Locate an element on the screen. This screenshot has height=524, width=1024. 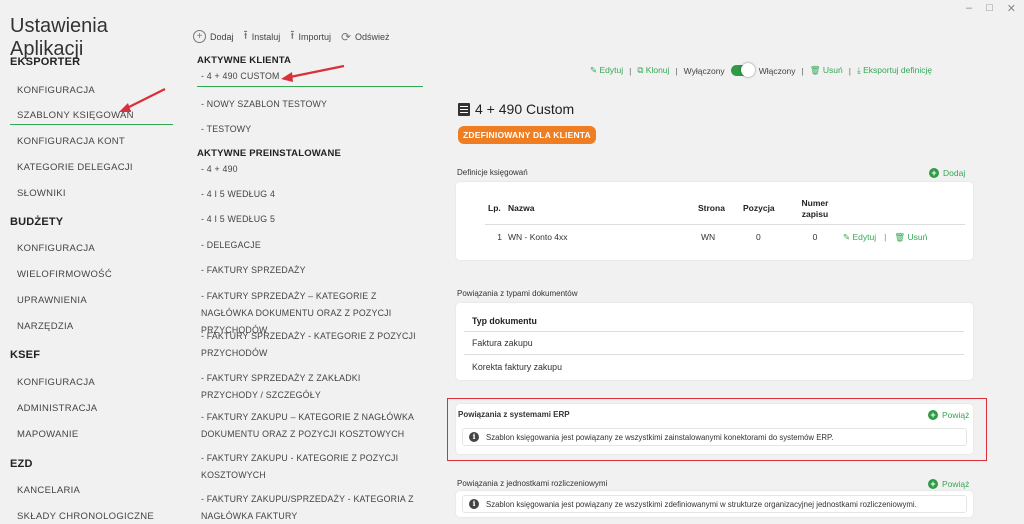
sidebar-item-konfiguracja-budzety: KONFIGURACJA is located at coordinates (56, 248).